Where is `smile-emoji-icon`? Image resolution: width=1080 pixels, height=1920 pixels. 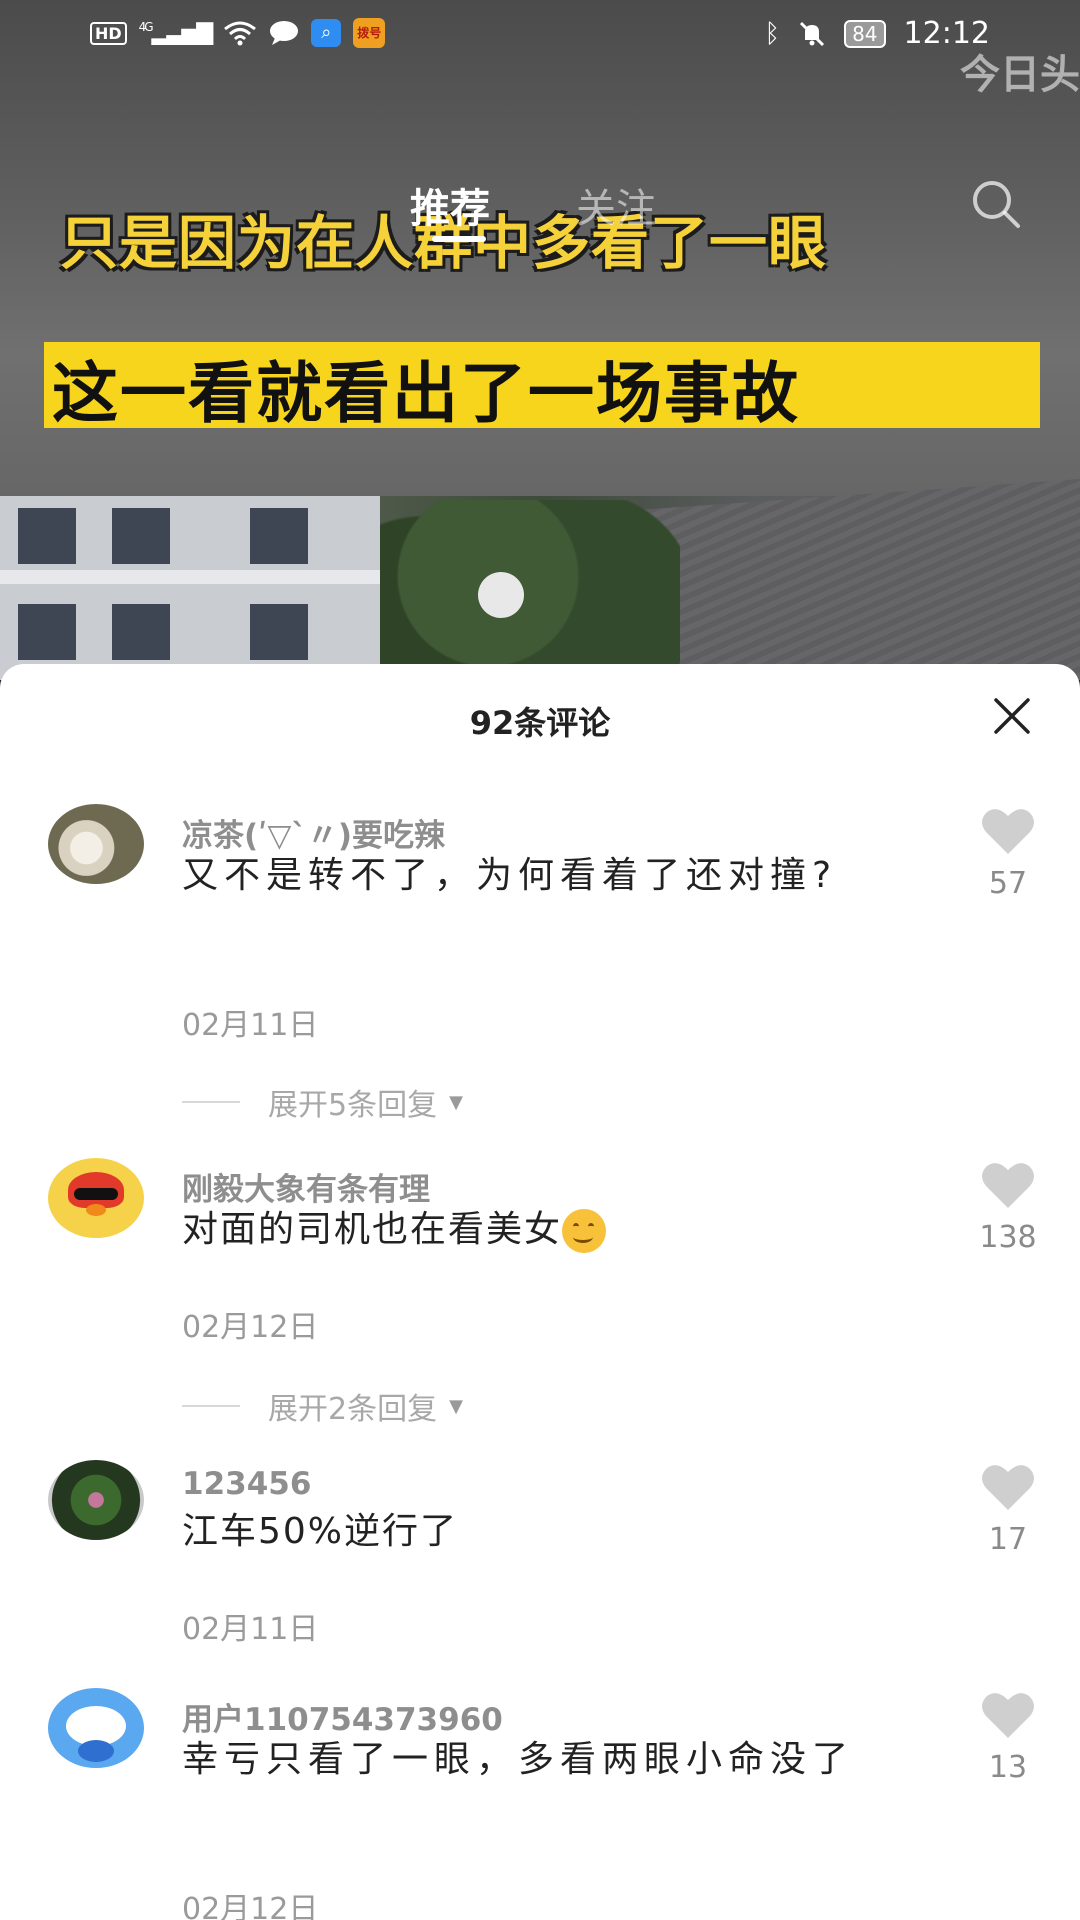
smile-emoji-icon is located at coordinates (584, 1231).